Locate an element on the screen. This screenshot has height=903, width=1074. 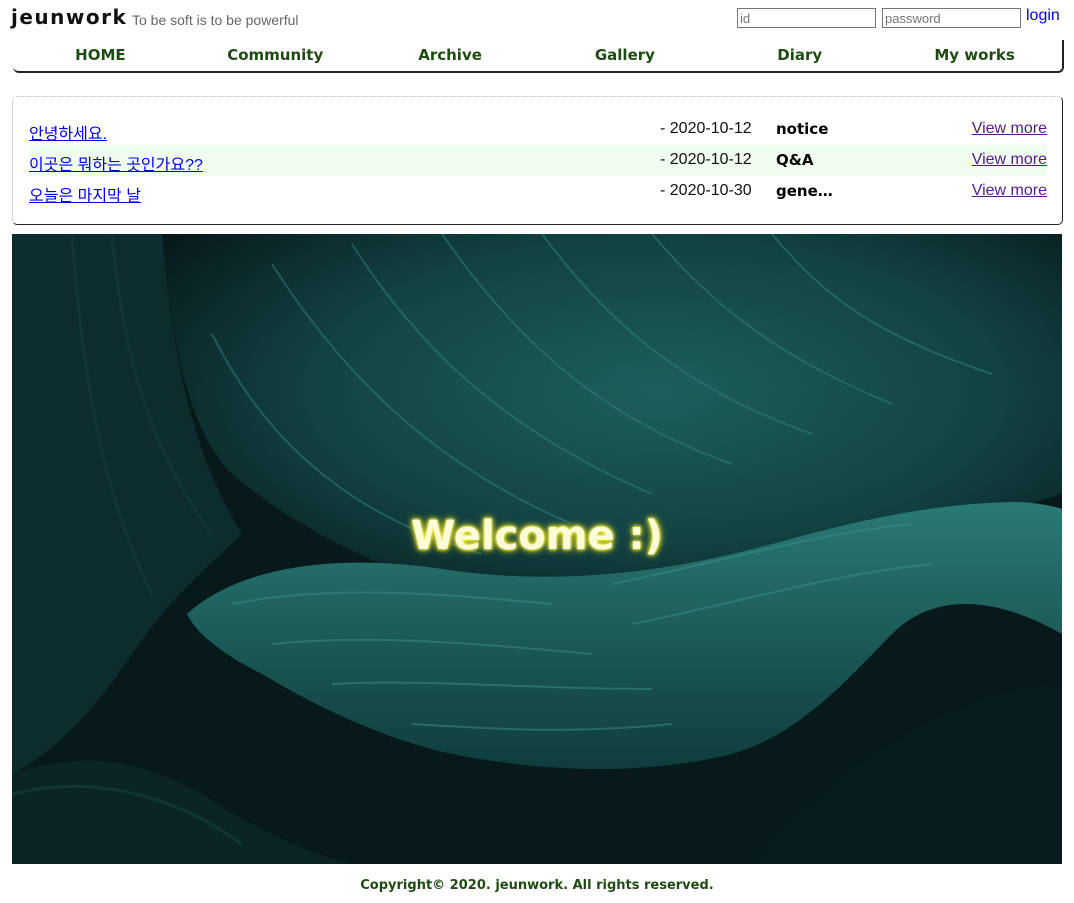
post-row: 안녕하세요. - 2020-10-12 notice View more is located at coordinates (538, 129).